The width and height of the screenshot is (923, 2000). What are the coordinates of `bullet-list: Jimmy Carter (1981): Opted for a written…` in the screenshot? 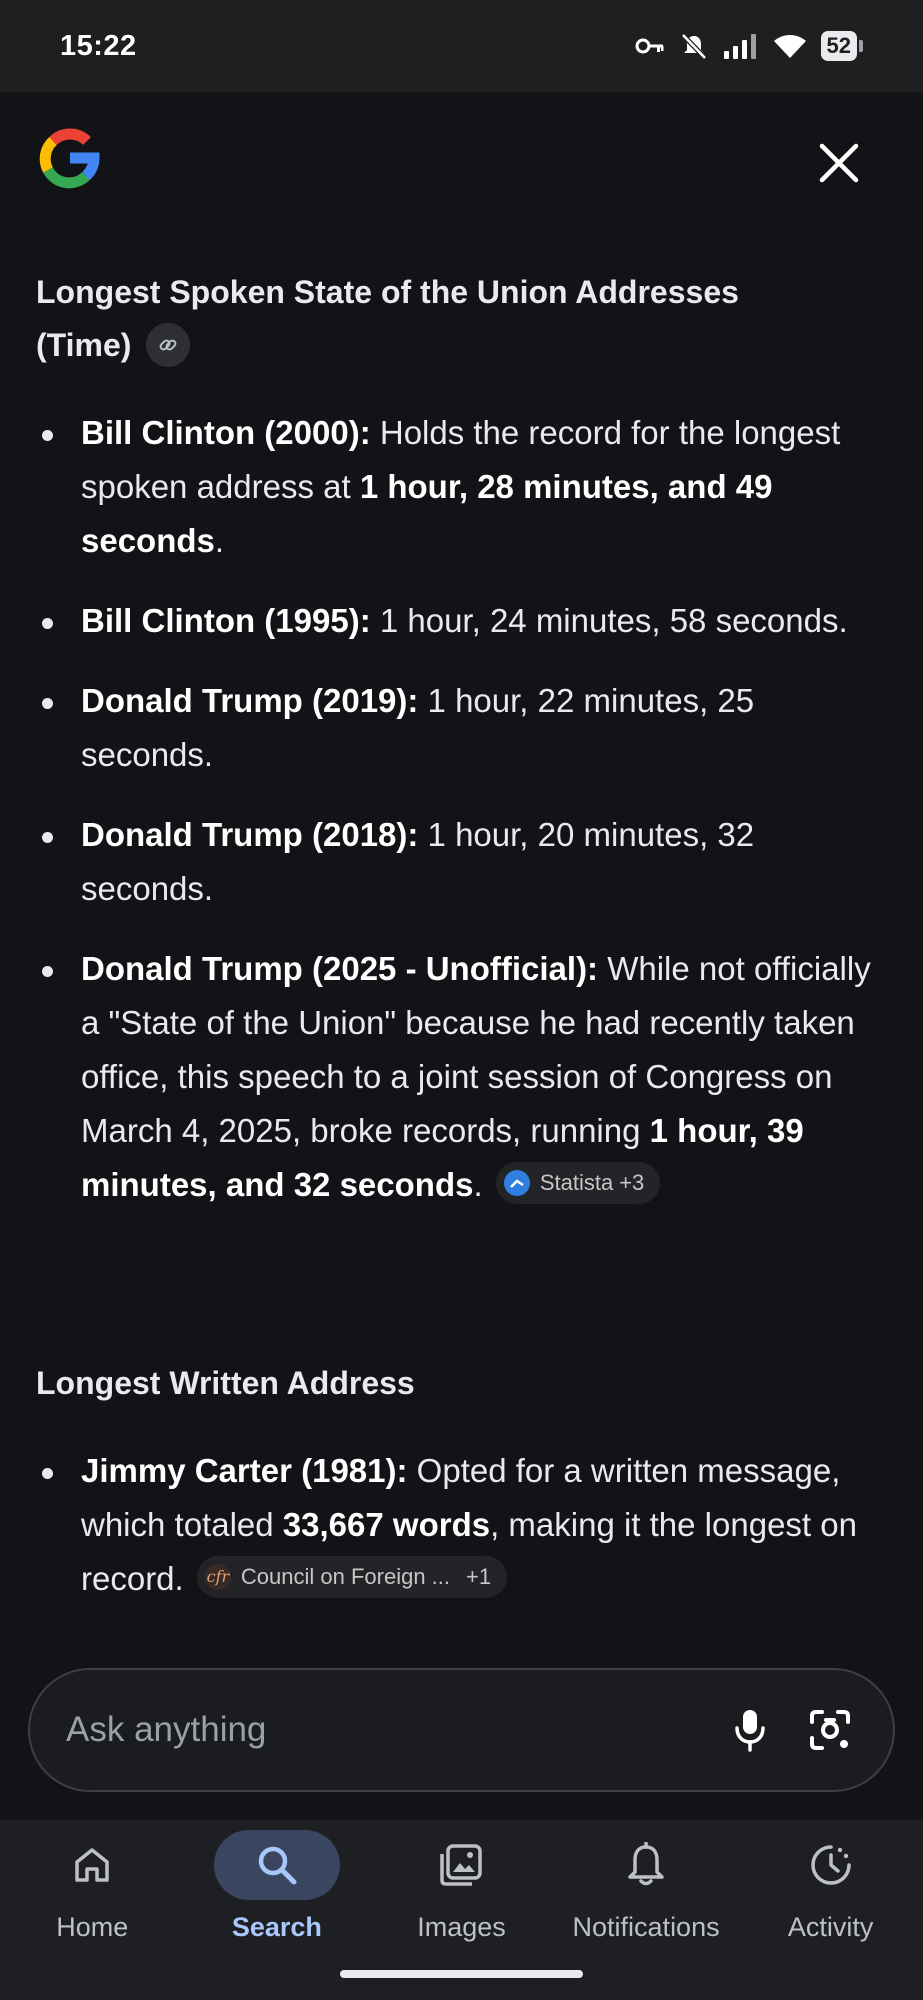 It's located at (461, 1538).